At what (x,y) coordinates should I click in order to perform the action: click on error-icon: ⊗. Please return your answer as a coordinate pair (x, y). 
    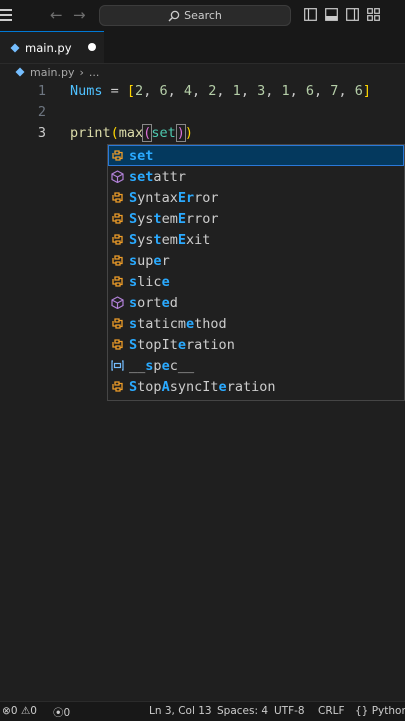
    Looking at the image, I should click on (6, 711).